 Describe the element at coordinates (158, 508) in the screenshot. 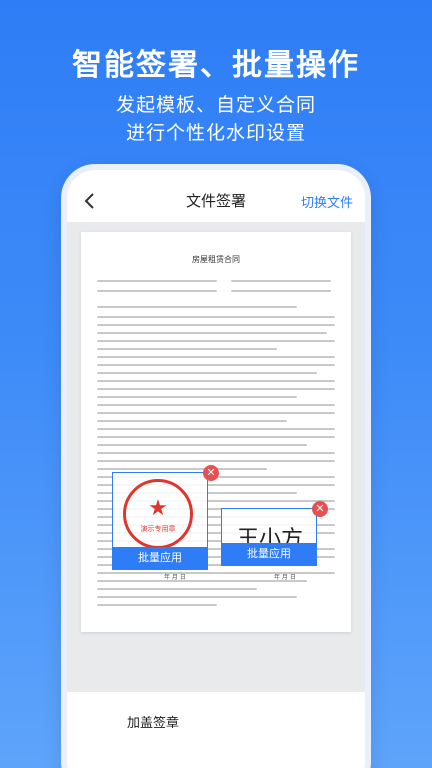

I see `seal-star-icon: ★` at that location.